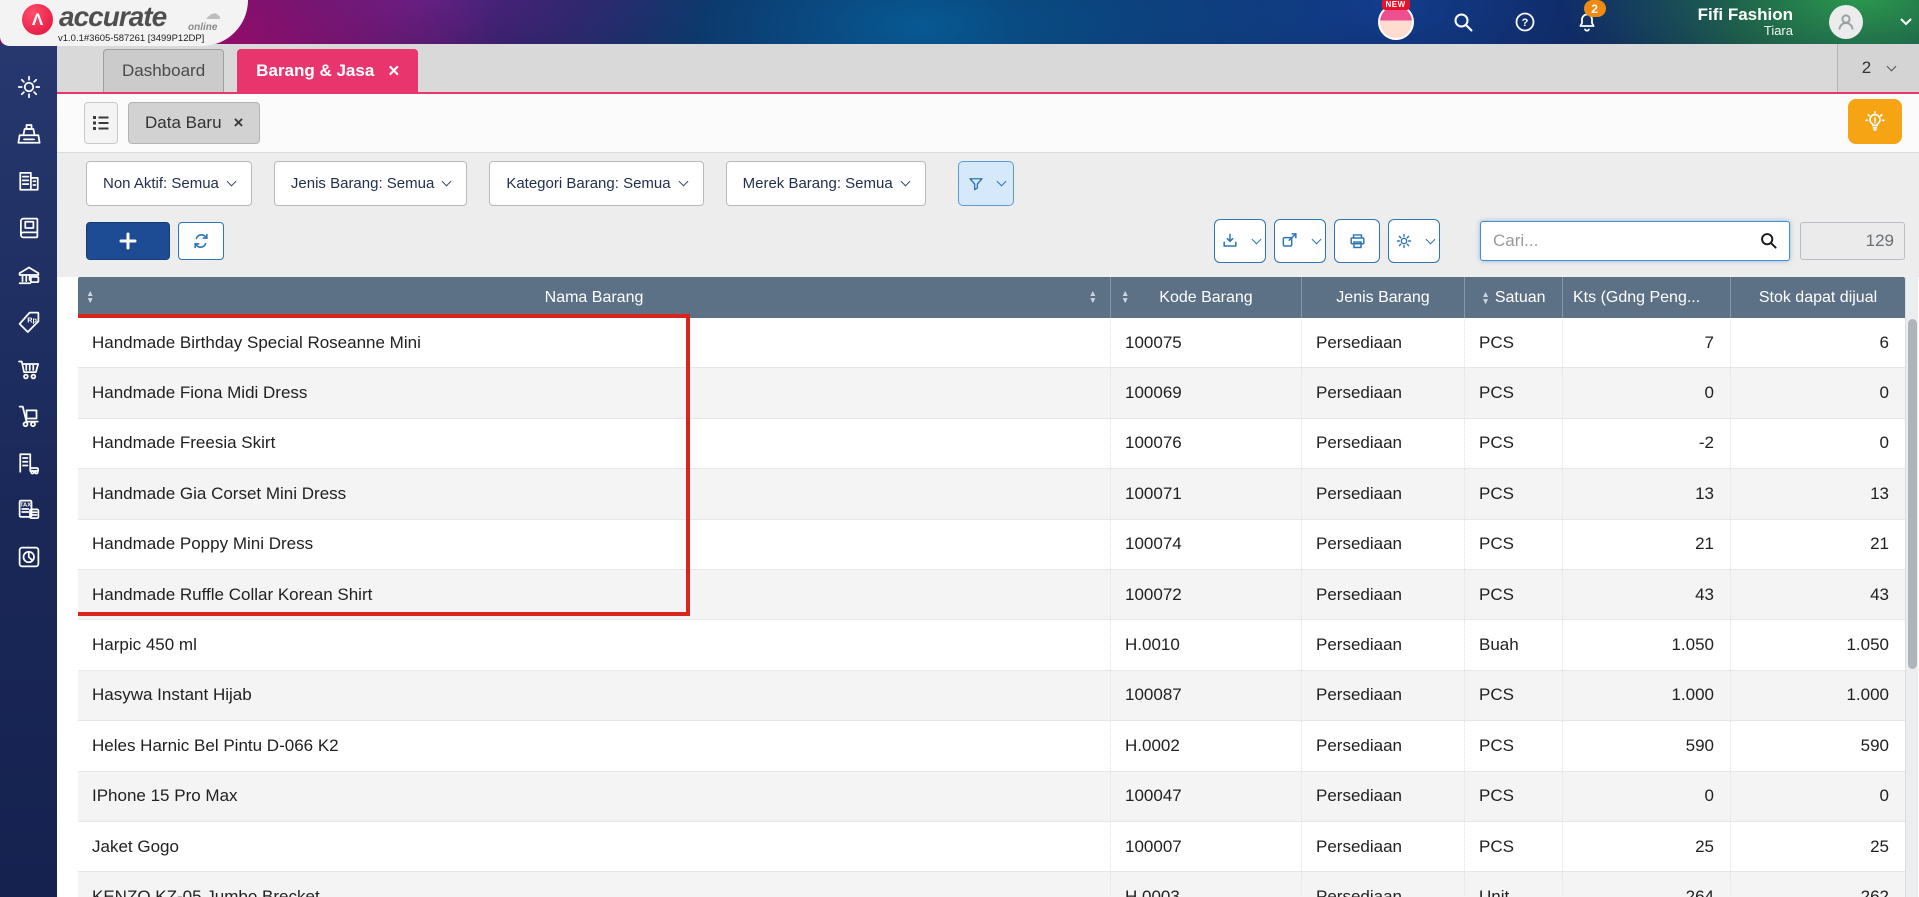 The width and height of the screenshot is (1919, 897). What do you see at coordinates (29, 557) in the screenshot?
I see `sidebar-item-reports` at bounding box center [29, 557].